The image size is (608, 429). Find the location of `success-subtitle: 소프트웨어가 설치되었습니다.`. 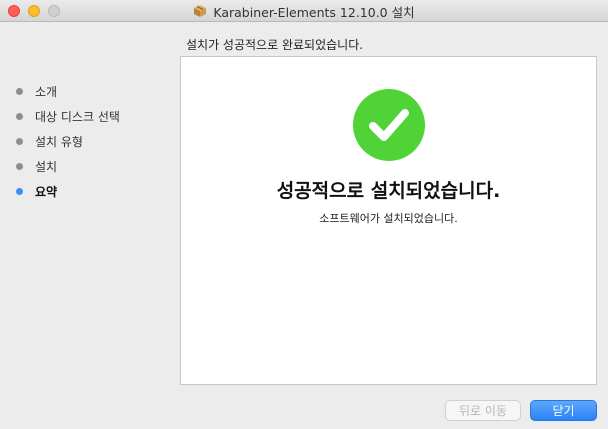

success-subtitle: 소프트웨어가 설치되었습니다. is located at coordinates (388, 218).